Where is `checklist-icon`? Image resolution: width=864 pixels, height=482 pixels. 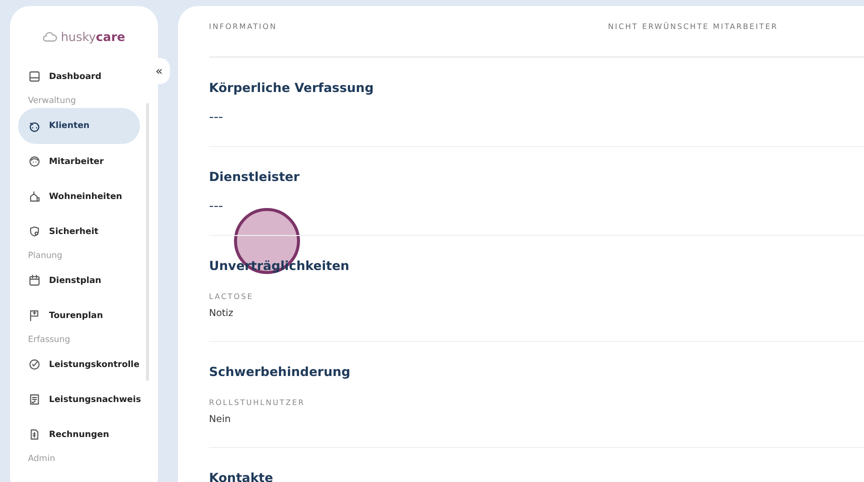
checklist-icon is located at coordinates (34, 399).